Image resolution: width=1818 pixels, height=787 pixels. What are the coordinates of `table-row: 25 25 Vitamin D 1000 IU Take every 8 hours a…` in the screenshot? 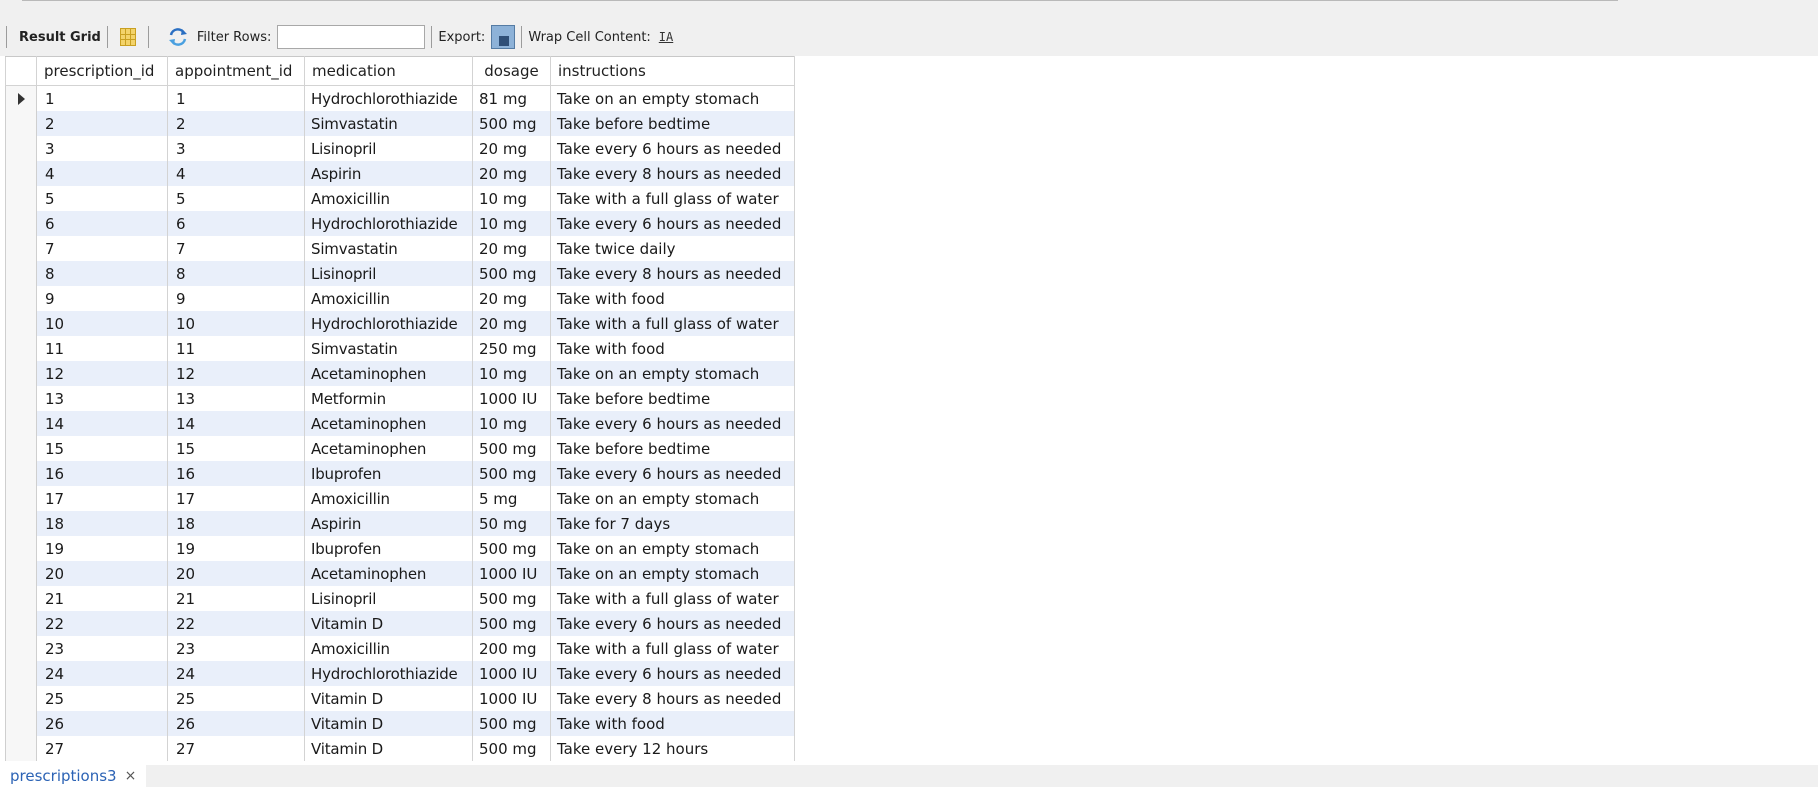 It's located at (400, 698).